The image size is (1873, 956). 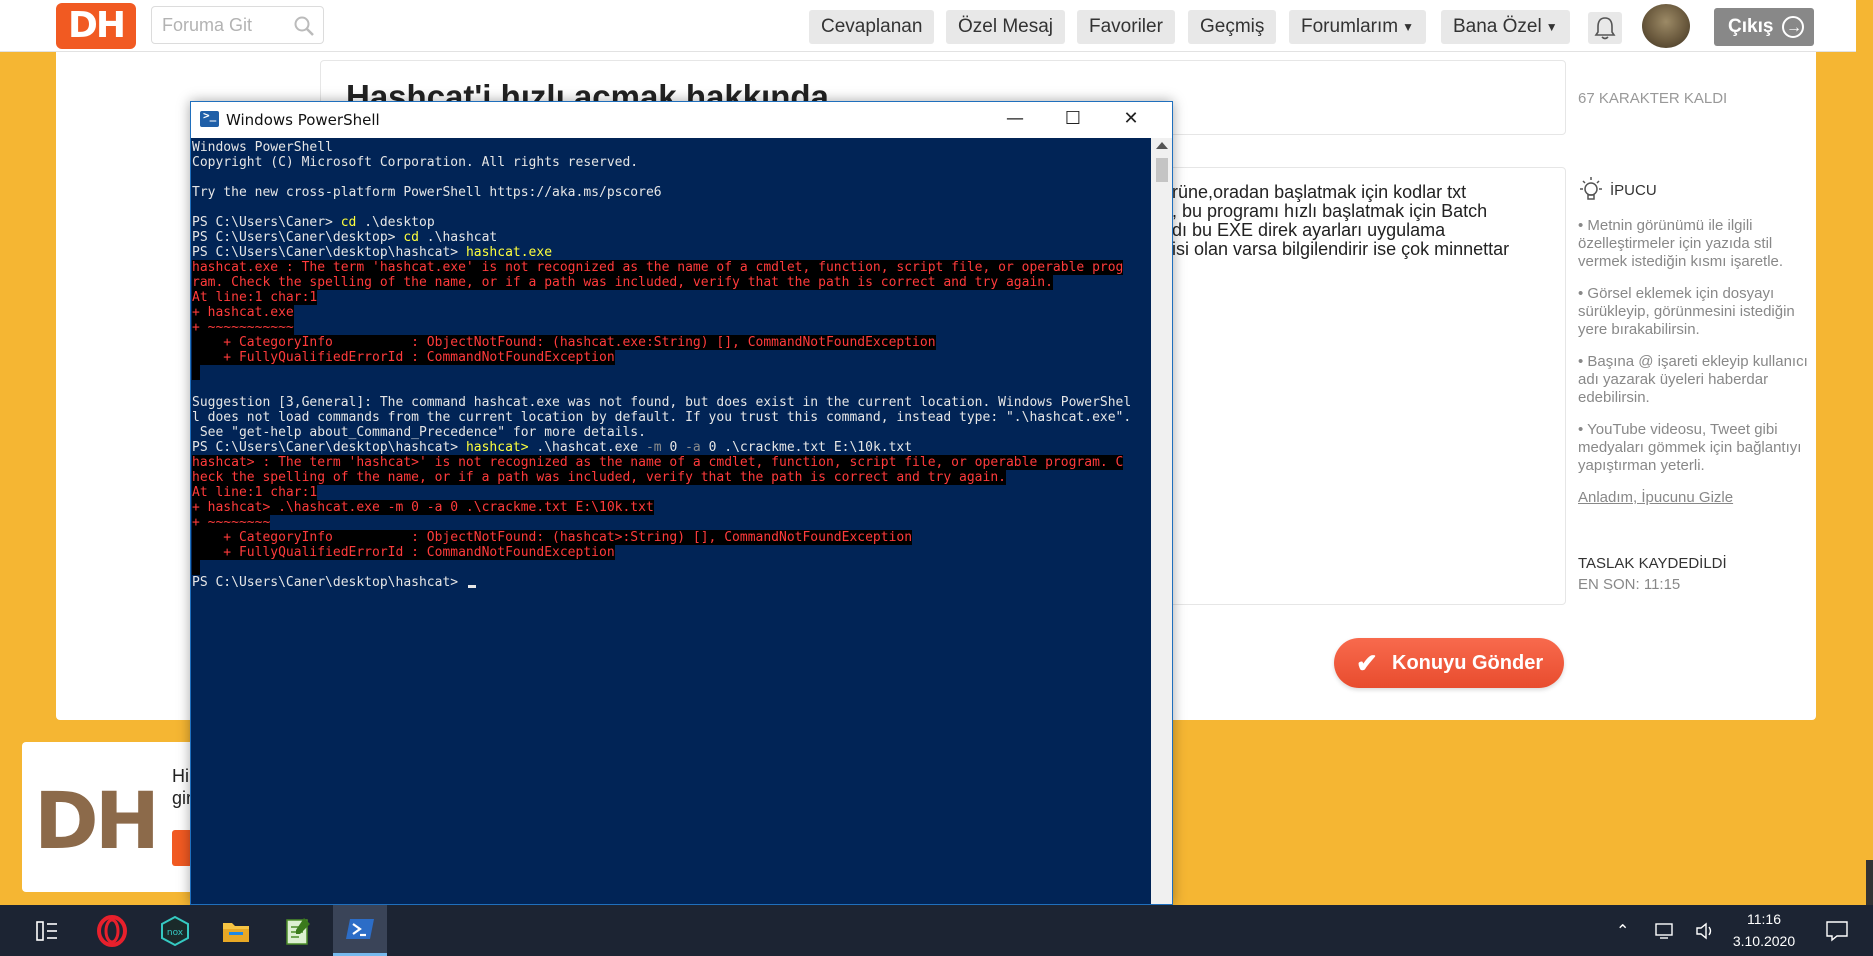 I want to click on nav-ozel-mesaj: Özel Mesaj, so click(x=1006, y=27).